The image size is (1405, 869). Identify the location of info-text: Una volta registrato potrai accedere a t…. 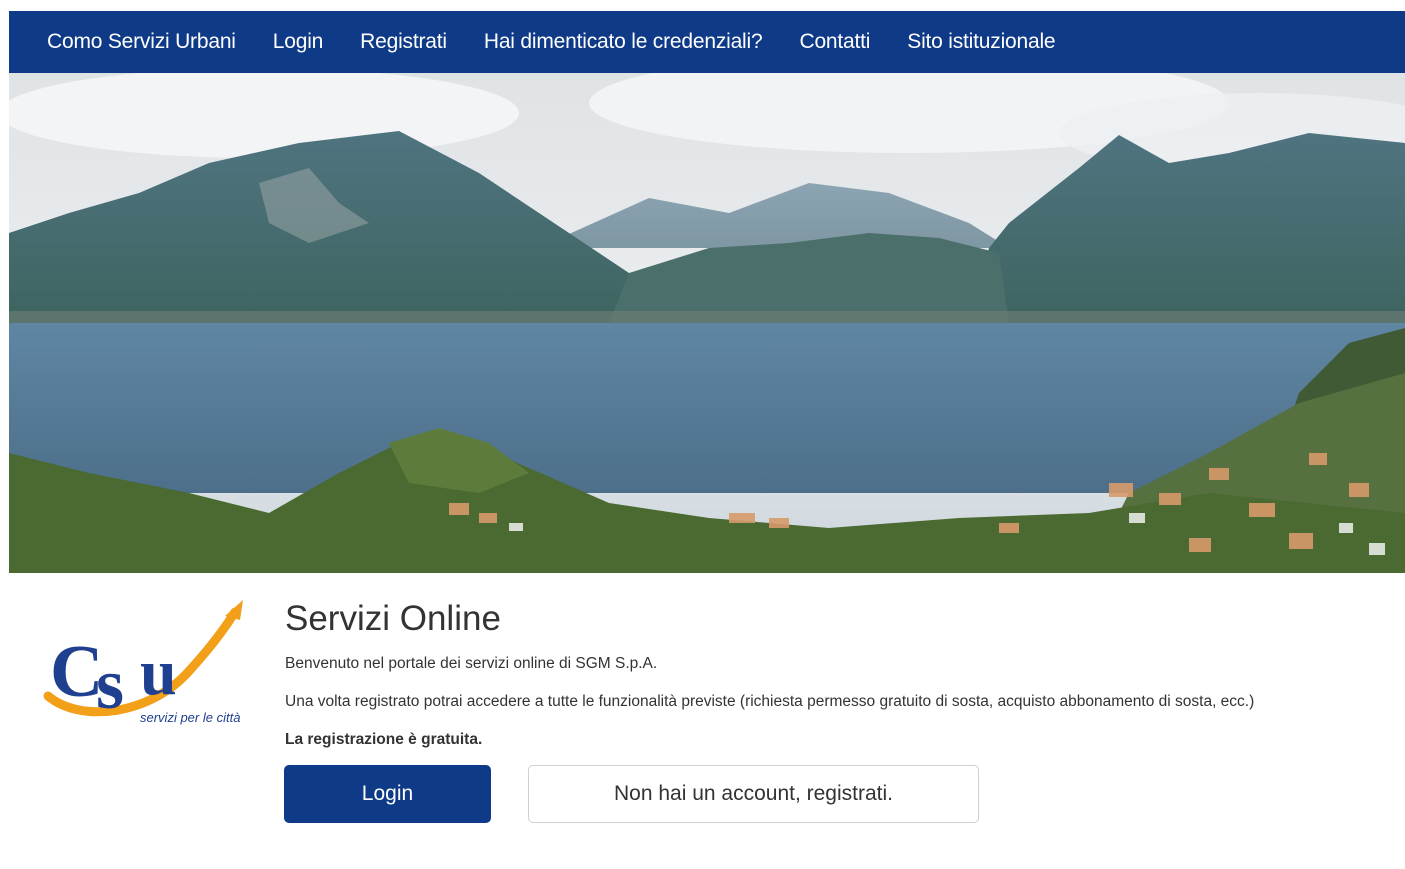
(770, 701).